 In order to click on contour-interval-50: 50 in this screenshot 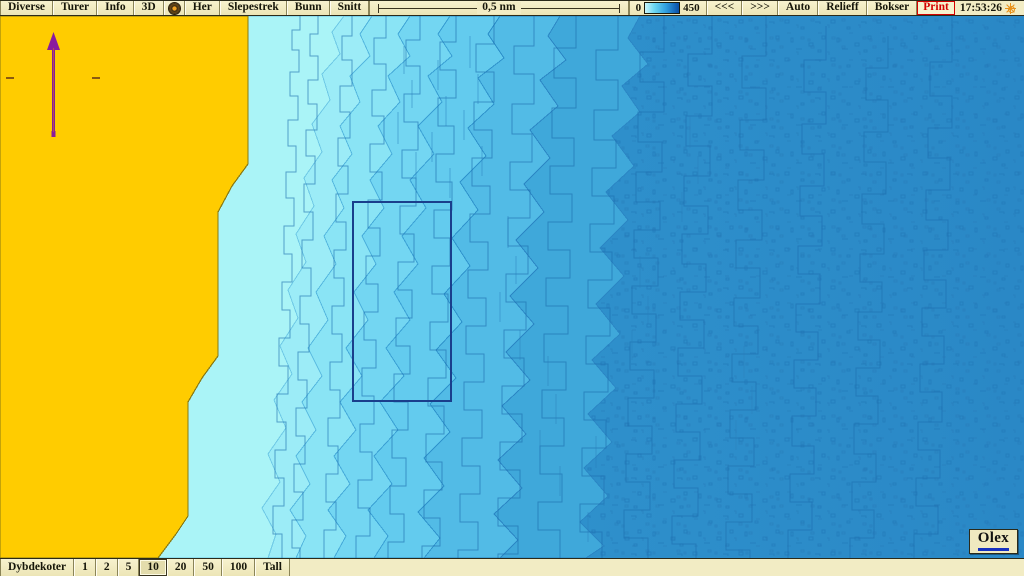, I will do `click(208, 567)`.